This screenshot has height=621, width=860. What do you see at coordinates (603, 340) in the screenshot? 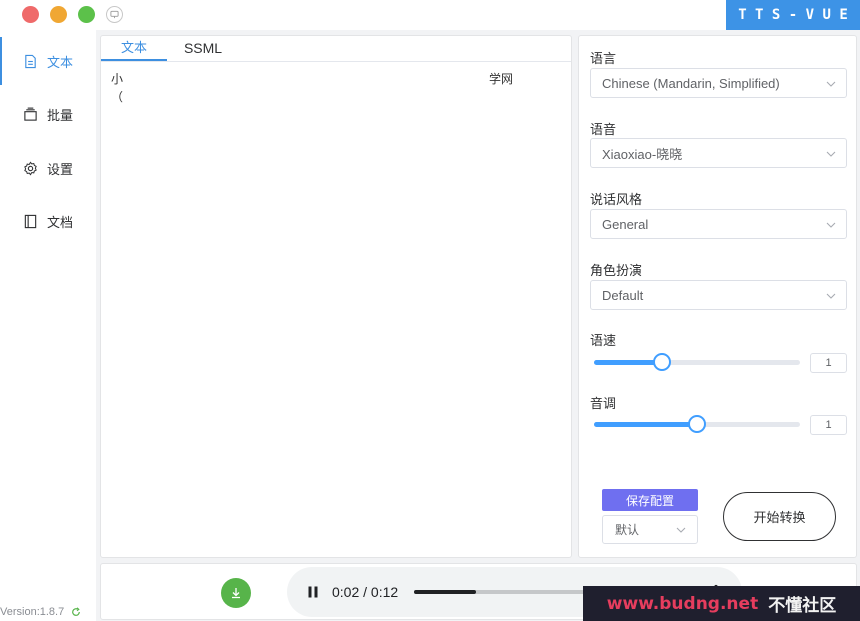
I see `rate-label: 语速` at bounding box center [603, 340].